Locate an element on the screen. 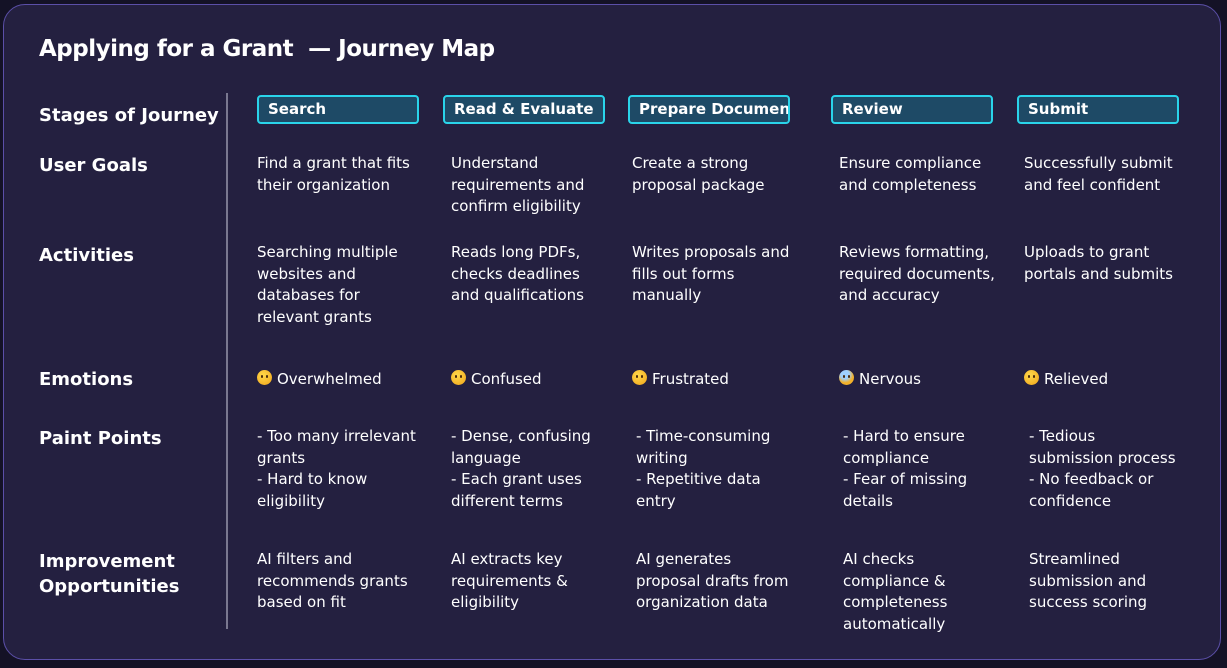 The image size is (1227, 668). row-label-goals: User Goals is located at coordinates (93, 165).